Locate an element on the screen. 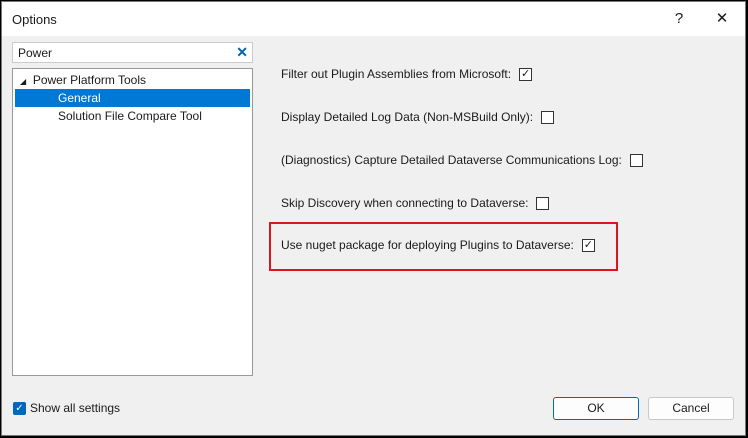 The width and height of the screenshot is (748, 438). tree-node-power-platform-tools: ◢ Power Platform Tools is located at coordinates (132, 80).